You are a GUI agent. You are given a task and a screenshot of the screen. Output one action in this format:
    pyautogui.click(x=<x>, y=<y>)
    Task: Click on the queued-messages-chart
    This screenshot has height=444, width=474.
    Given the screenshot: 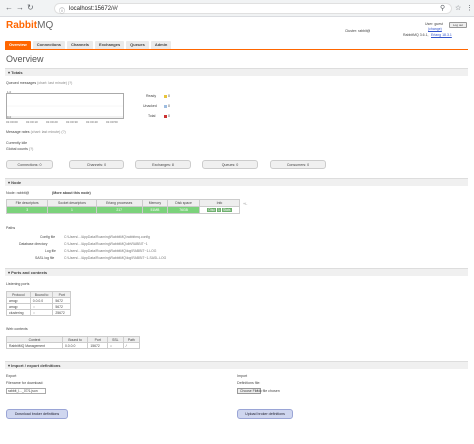 What is the action you would take?
    pyautogui.click(x=65, y=106)
    